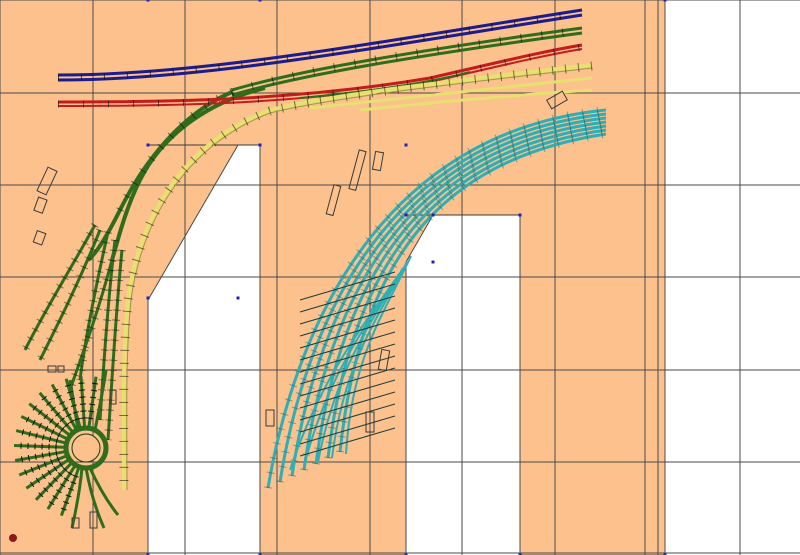 This screenshot has width=800, height=555. I want to click on origin-marker, so click(13, 538).